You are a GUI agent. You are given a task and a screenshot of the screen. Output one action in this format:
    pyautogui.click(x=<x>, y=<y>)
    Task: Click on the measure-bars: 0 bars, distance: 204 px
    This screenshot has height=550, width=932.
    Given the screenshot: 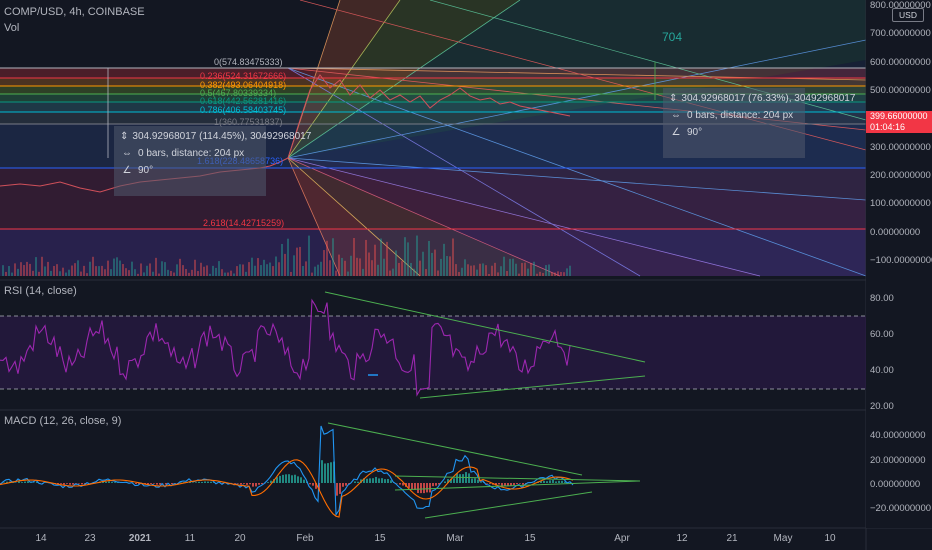 What is the action you would take?
    pyautogui.click(x=191, y=153)
    